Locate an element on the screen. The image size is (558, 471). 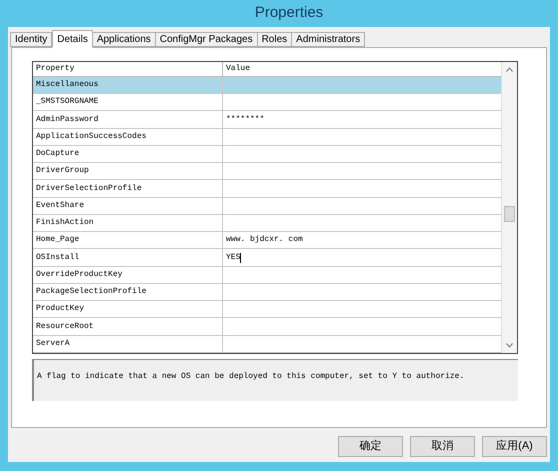
property-cell: ResourceRoot is located at coordinates (128, 326).